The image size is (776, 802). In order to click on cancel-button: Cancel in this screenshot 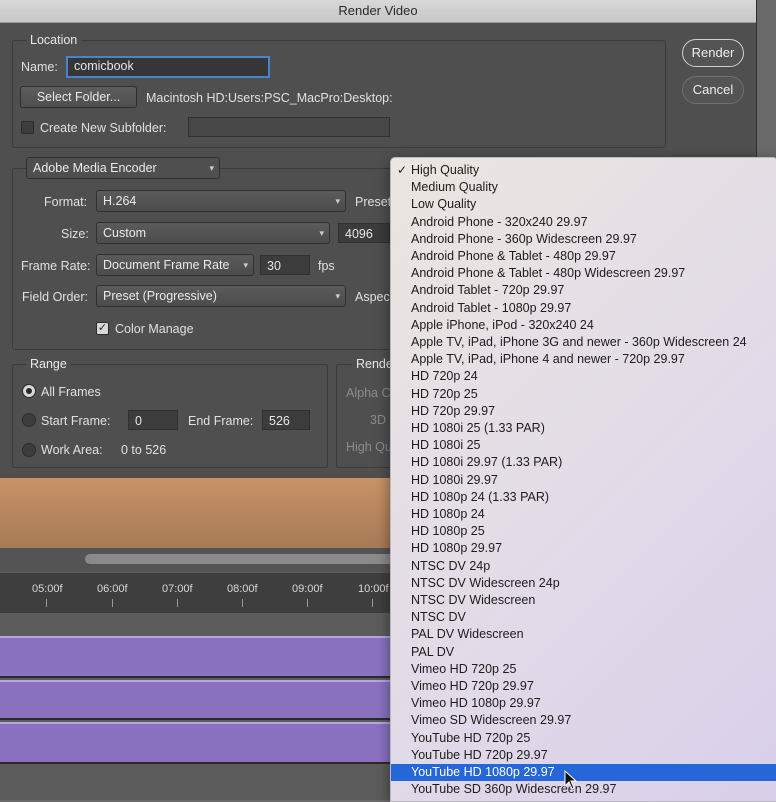, I will do `click(713, 90)`.